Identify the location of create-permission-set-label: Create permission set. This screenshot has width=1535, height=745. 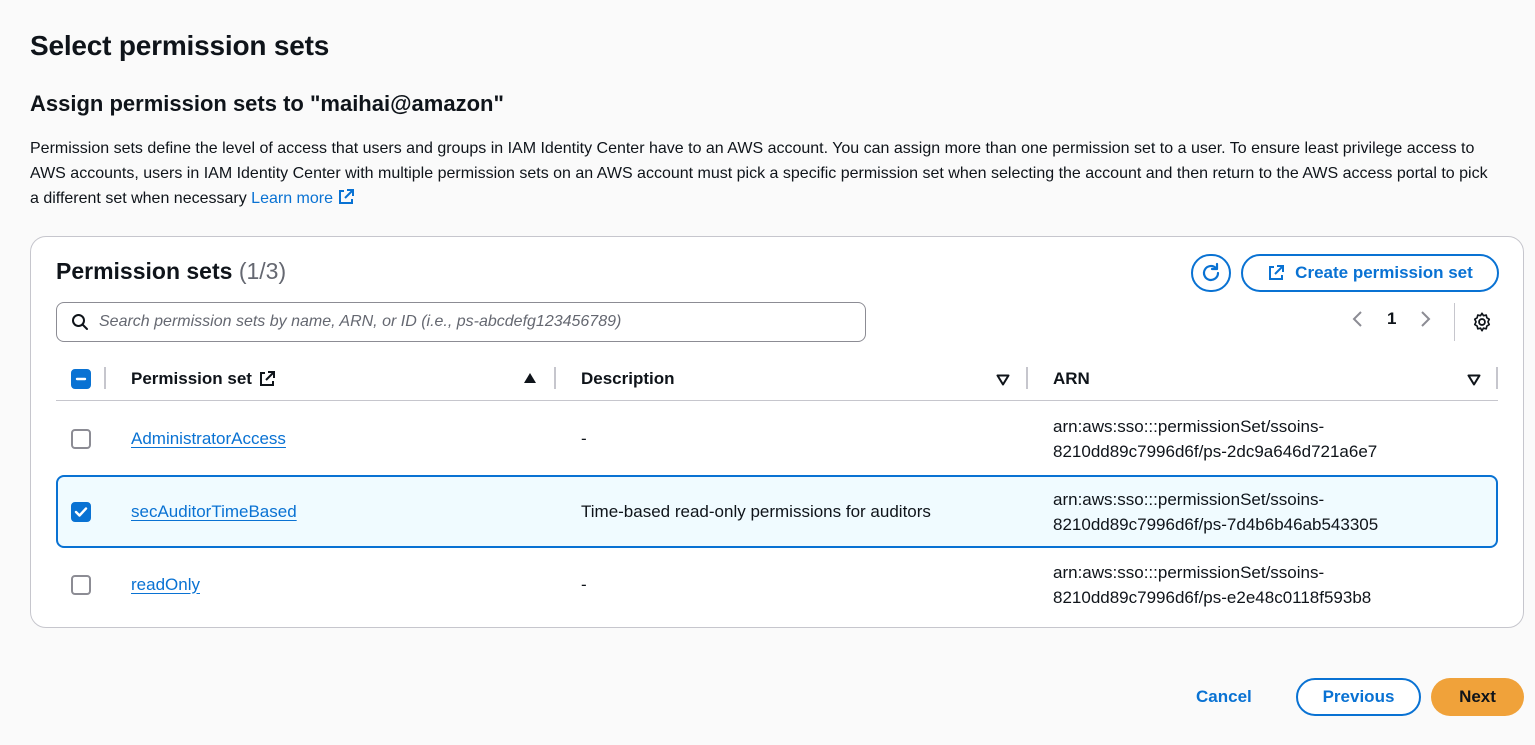
(1384, 272).